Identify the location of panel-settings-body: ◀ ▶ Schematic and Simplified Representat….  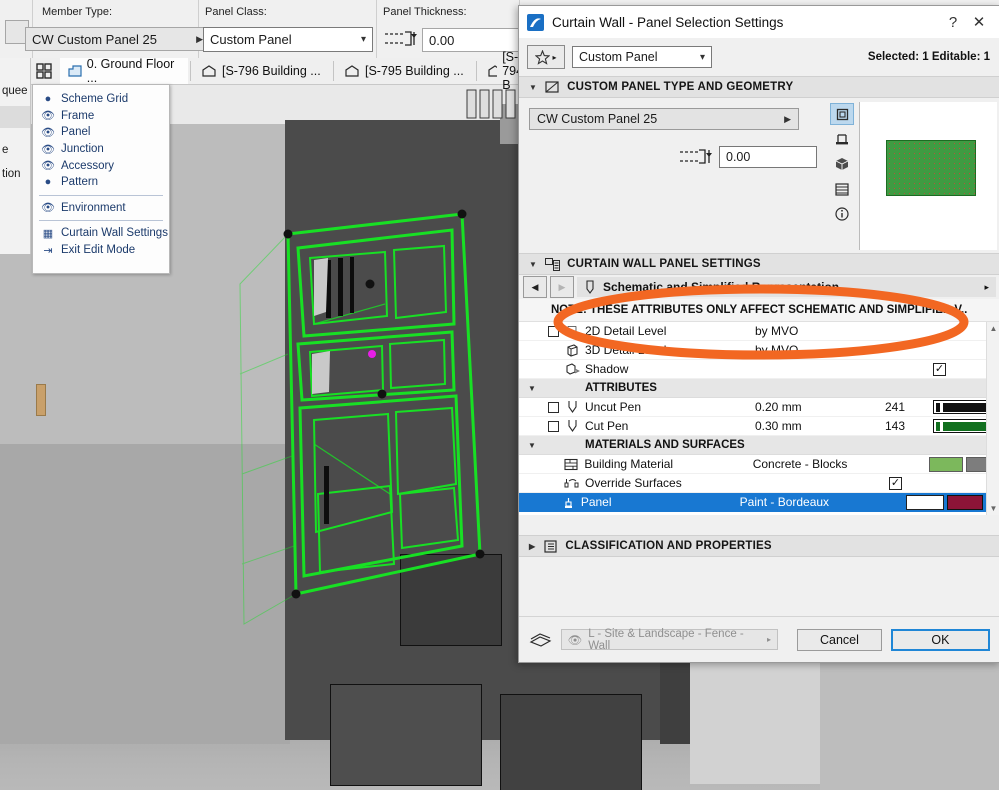
(759, 395).